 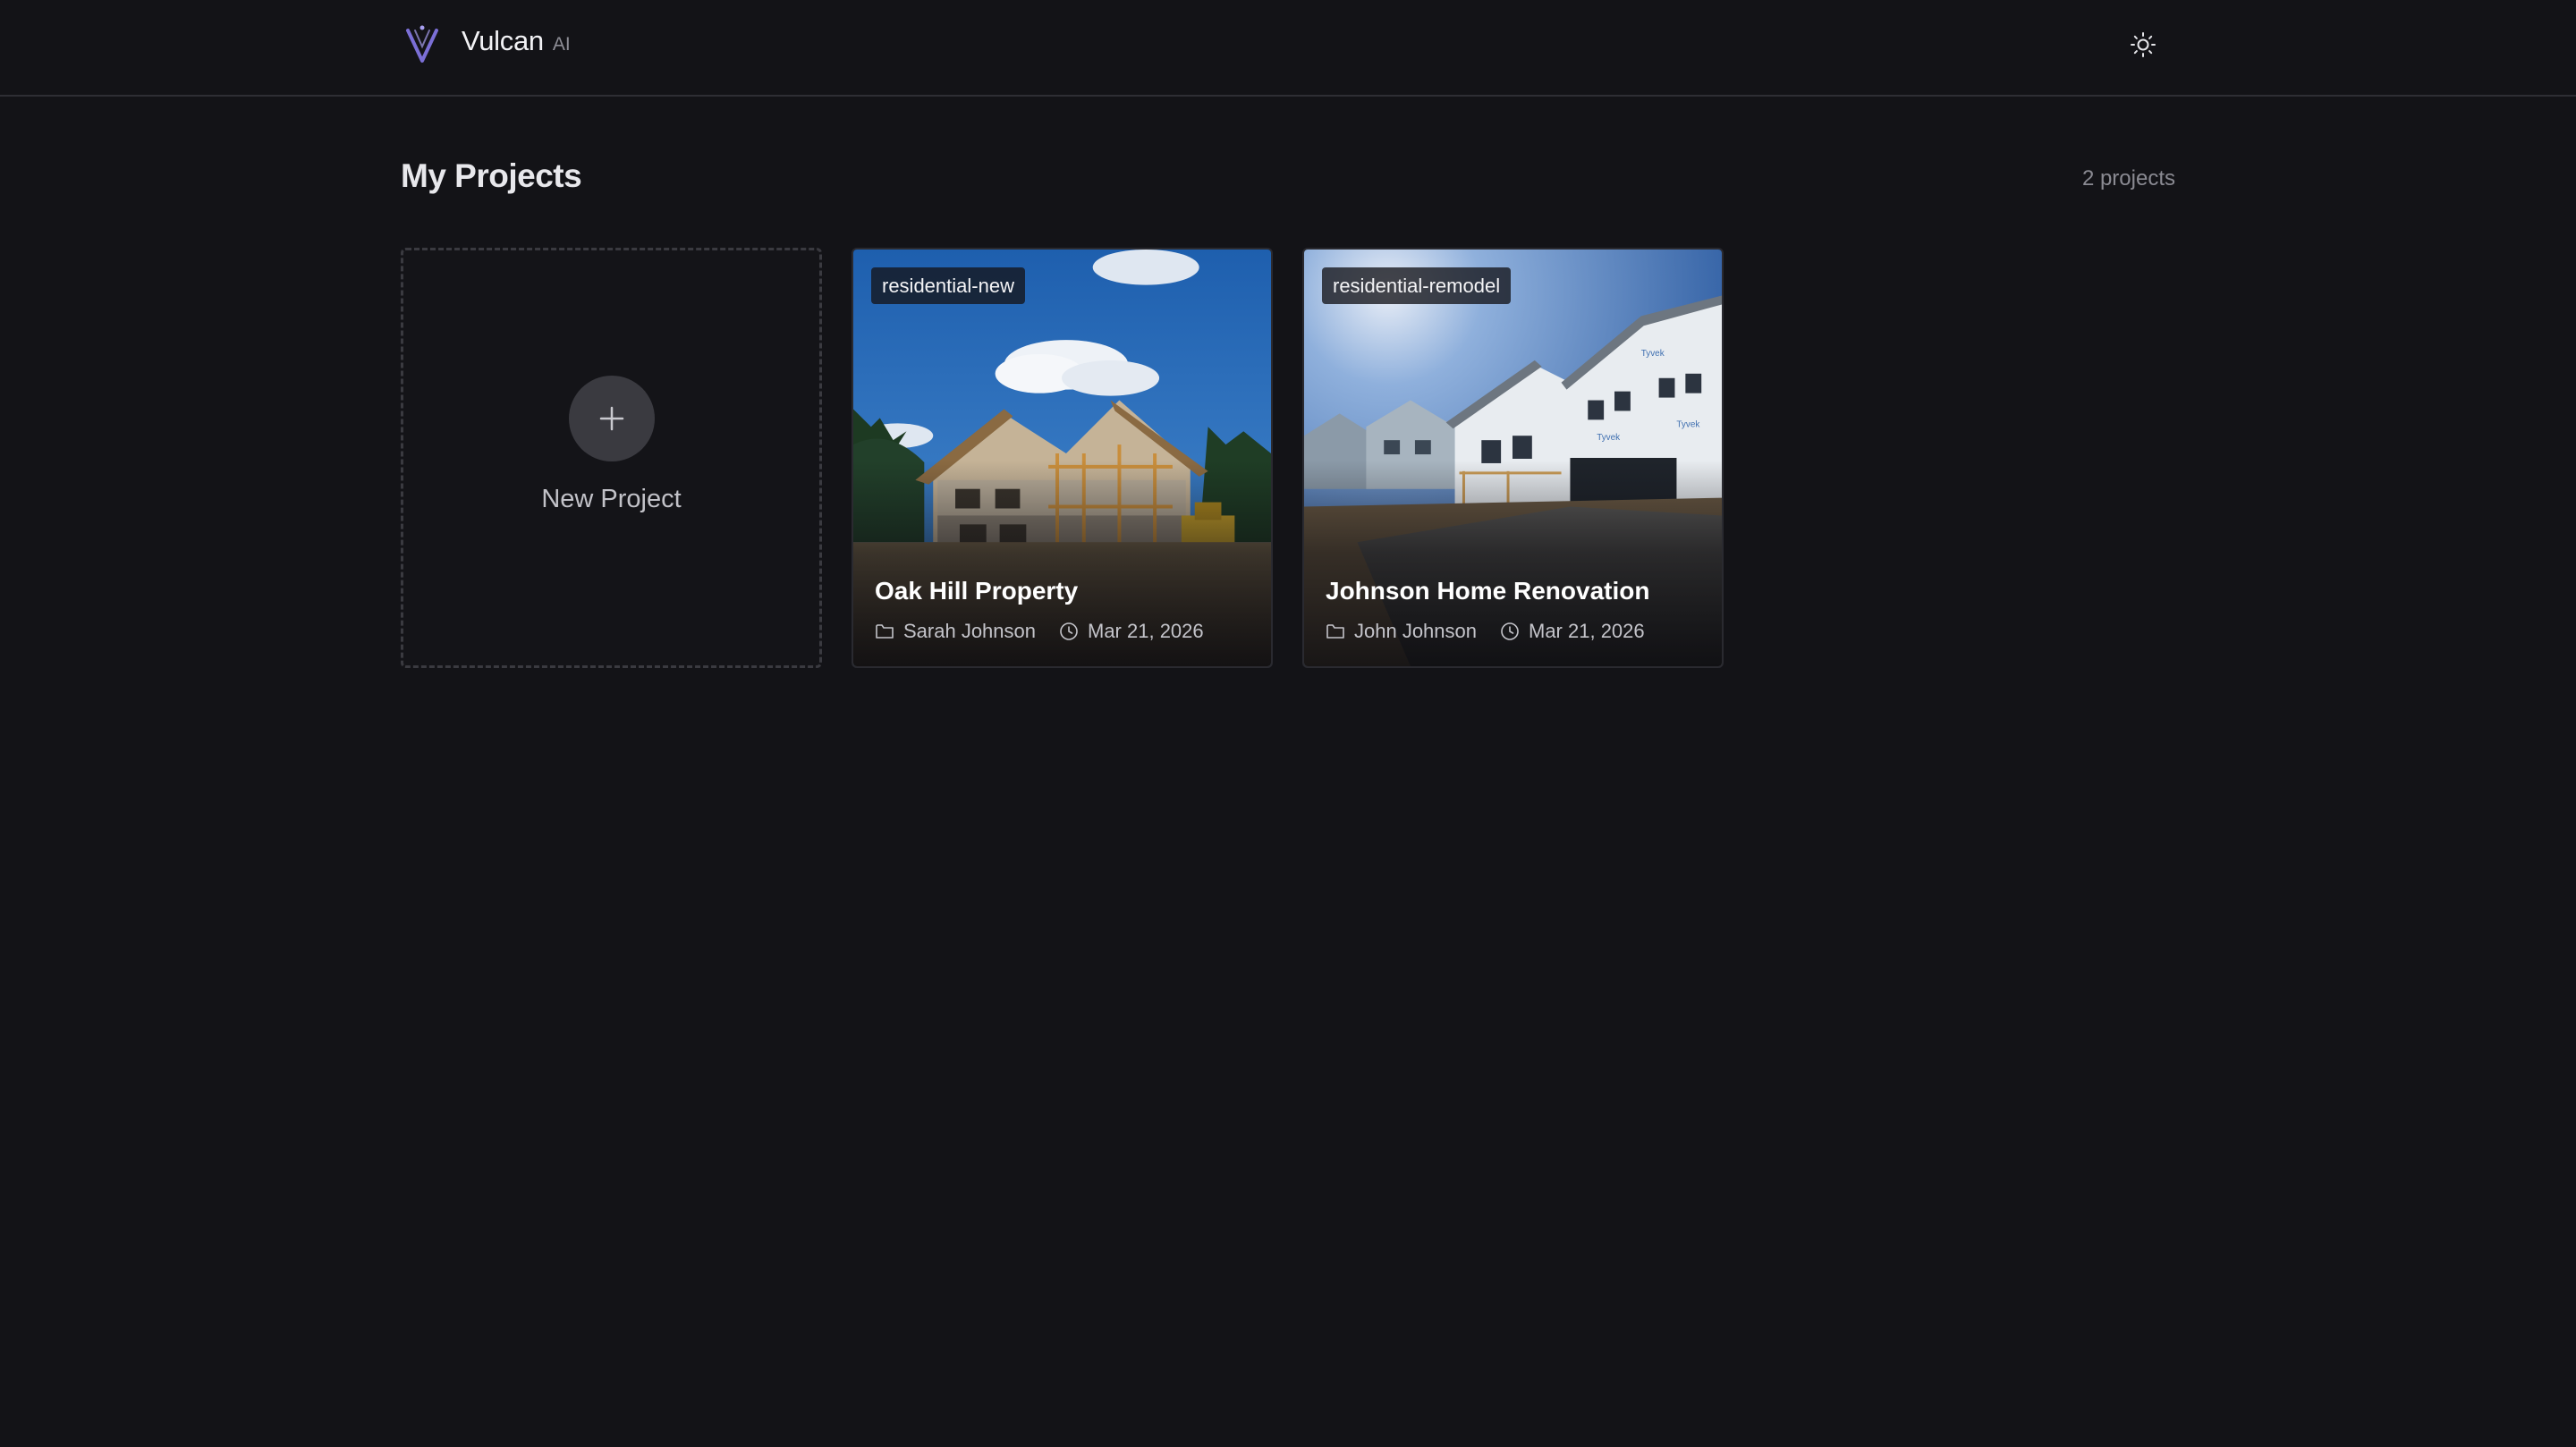 What do you see at coordinates (1415, 631) in the screenshot?
I see `project-owner: John Johnson` at bounding box center [1415, 631].